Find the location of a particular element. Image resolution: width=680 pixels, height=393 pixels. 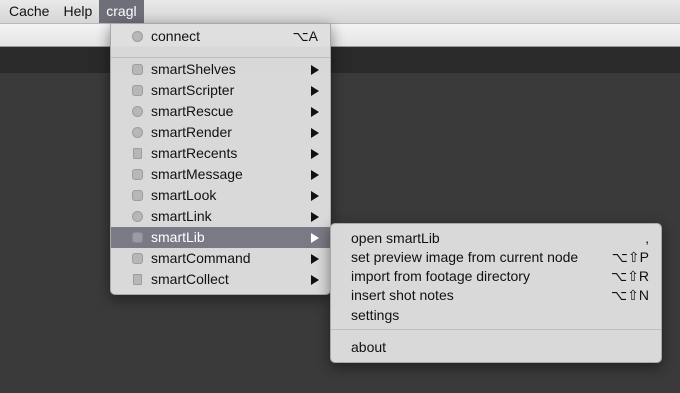

menu-item-smartshelves: smartShelves is located at coordinates (220, 69).